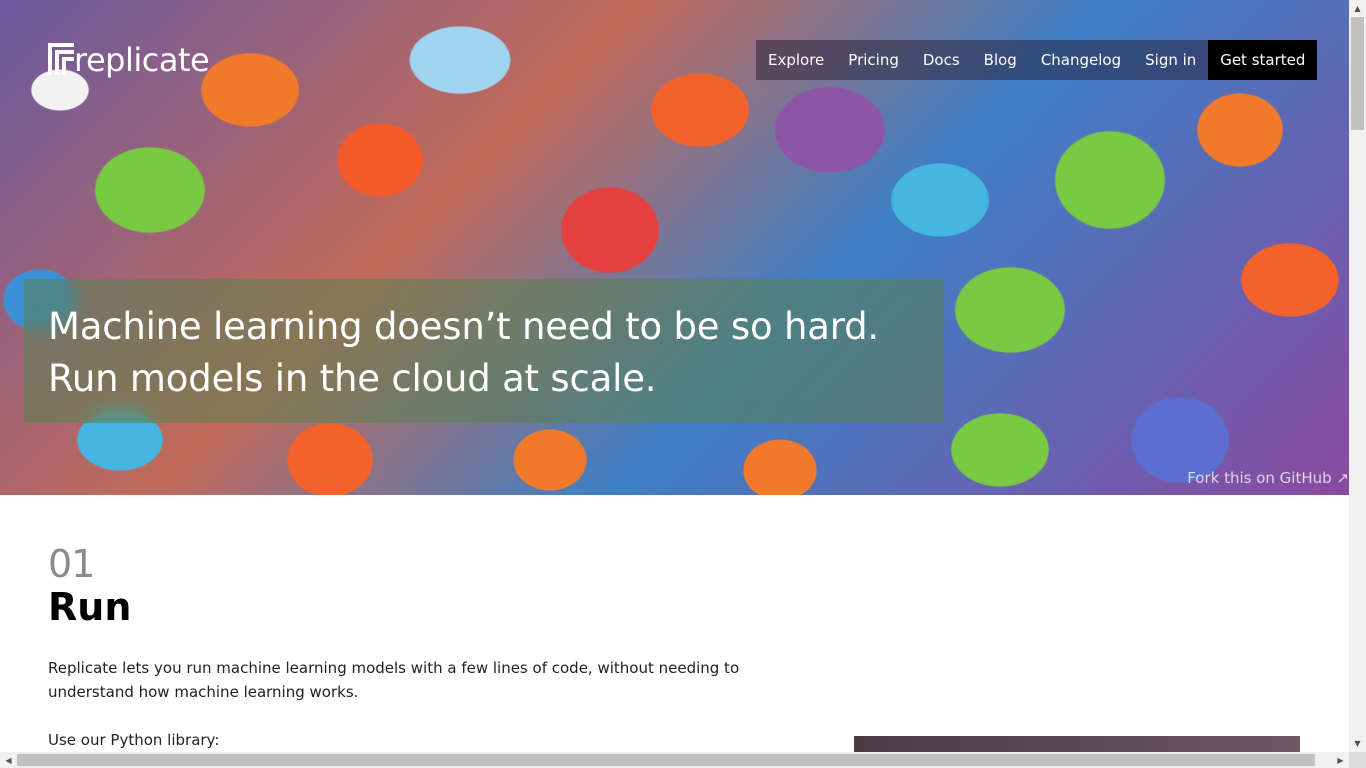 Image resolution: width=1366 pixels, height=768 pixels. Describe the element at coordinates (71, 564) in the screenshot. I see `section-number: 01` at that location.